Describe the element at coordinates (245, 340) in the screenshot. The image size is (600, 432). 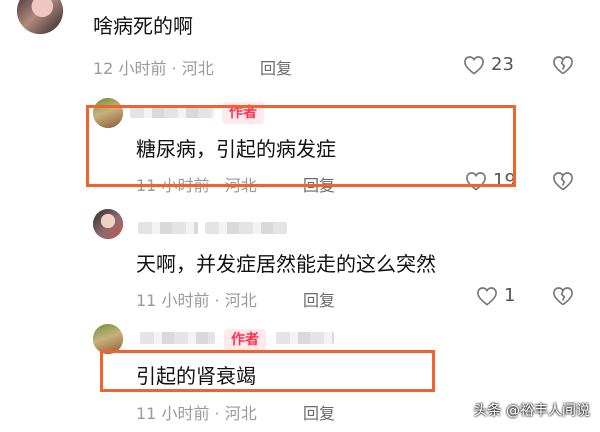
I see `author-badge: 作者` at that location.